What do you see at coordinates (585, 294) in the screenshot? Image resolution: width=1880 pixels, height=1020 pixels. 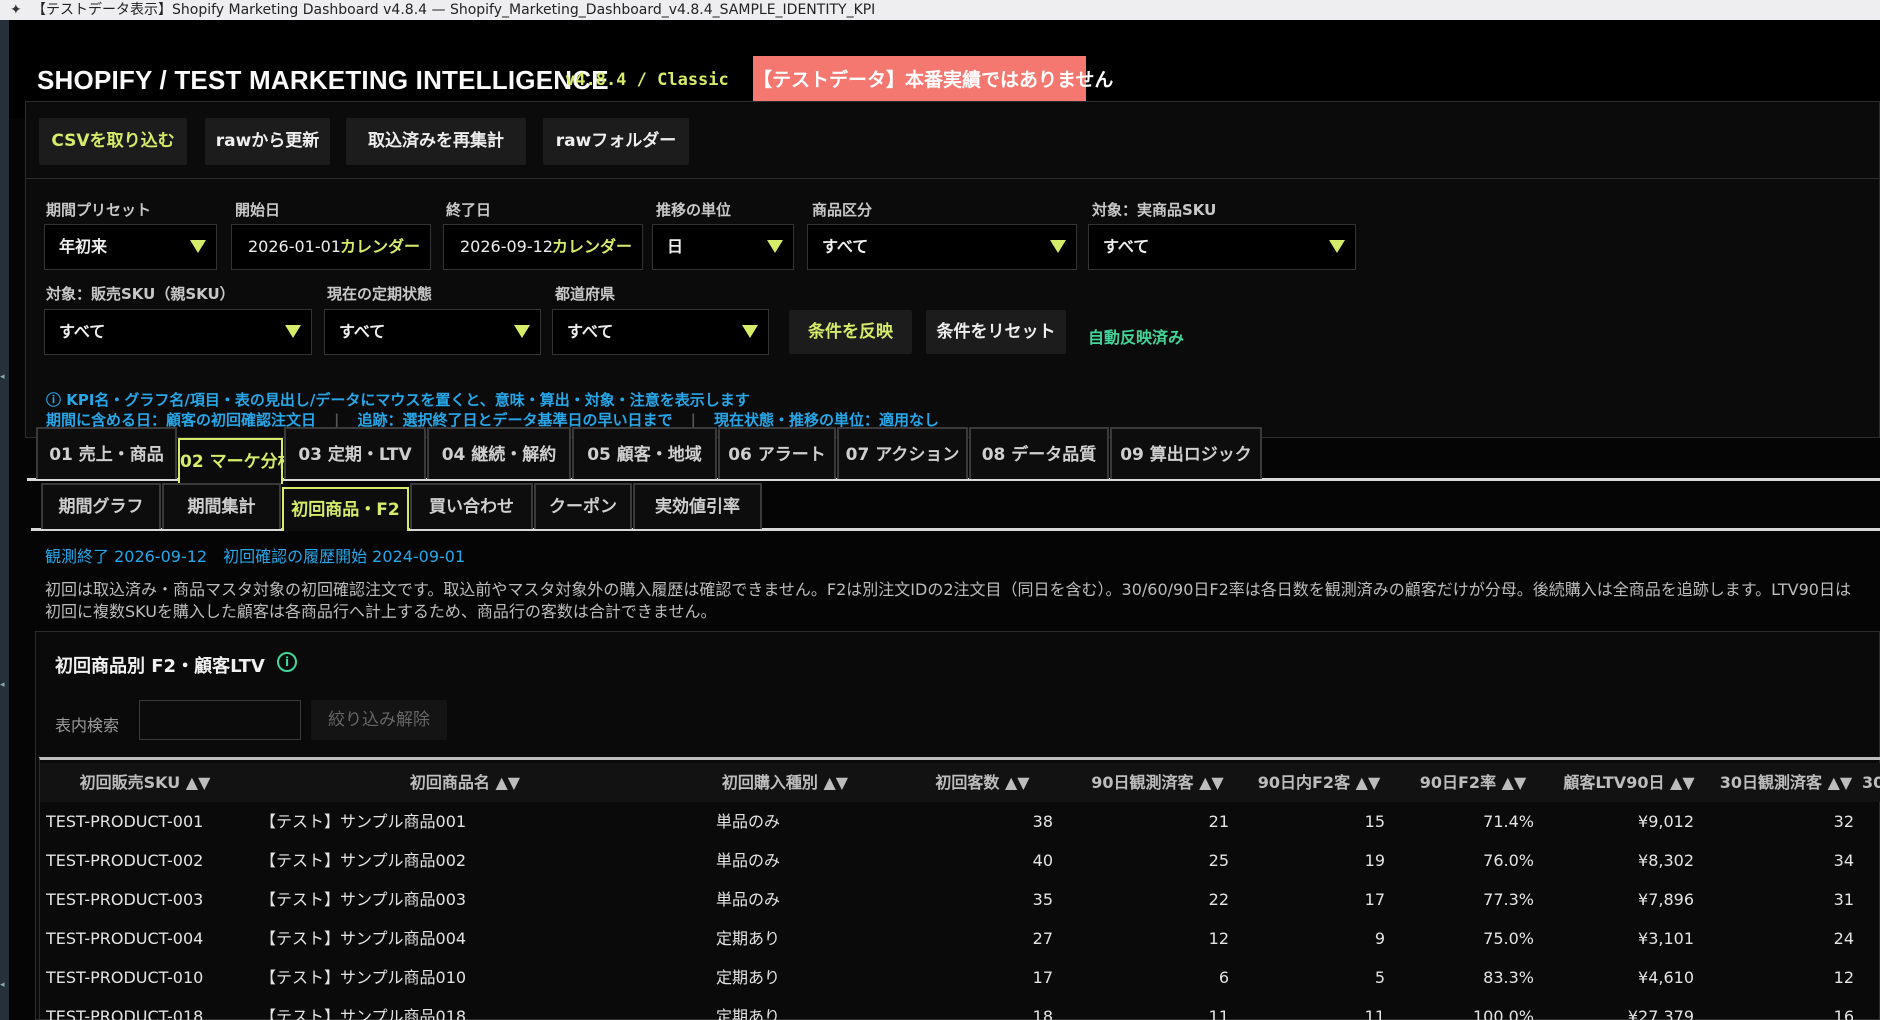 I see `prefecture-label: 都道府県` at bounding box center [585, 294].